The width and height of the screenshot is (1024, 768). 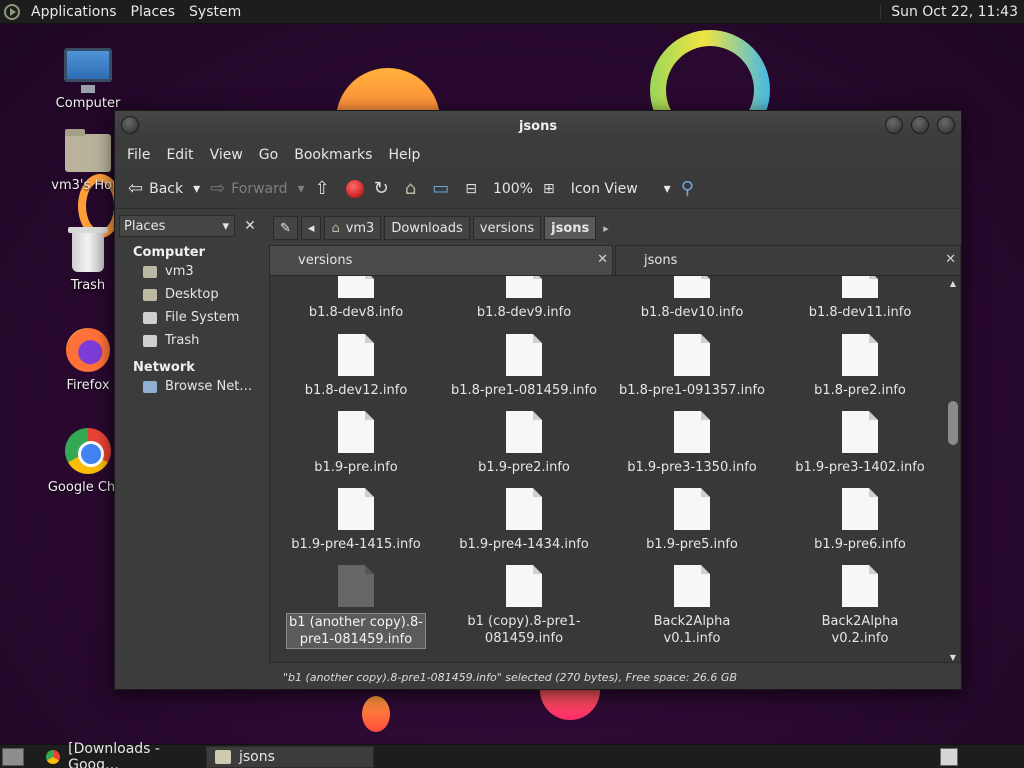 I want to click on menu-go: Go, so click(x=268, y=155).